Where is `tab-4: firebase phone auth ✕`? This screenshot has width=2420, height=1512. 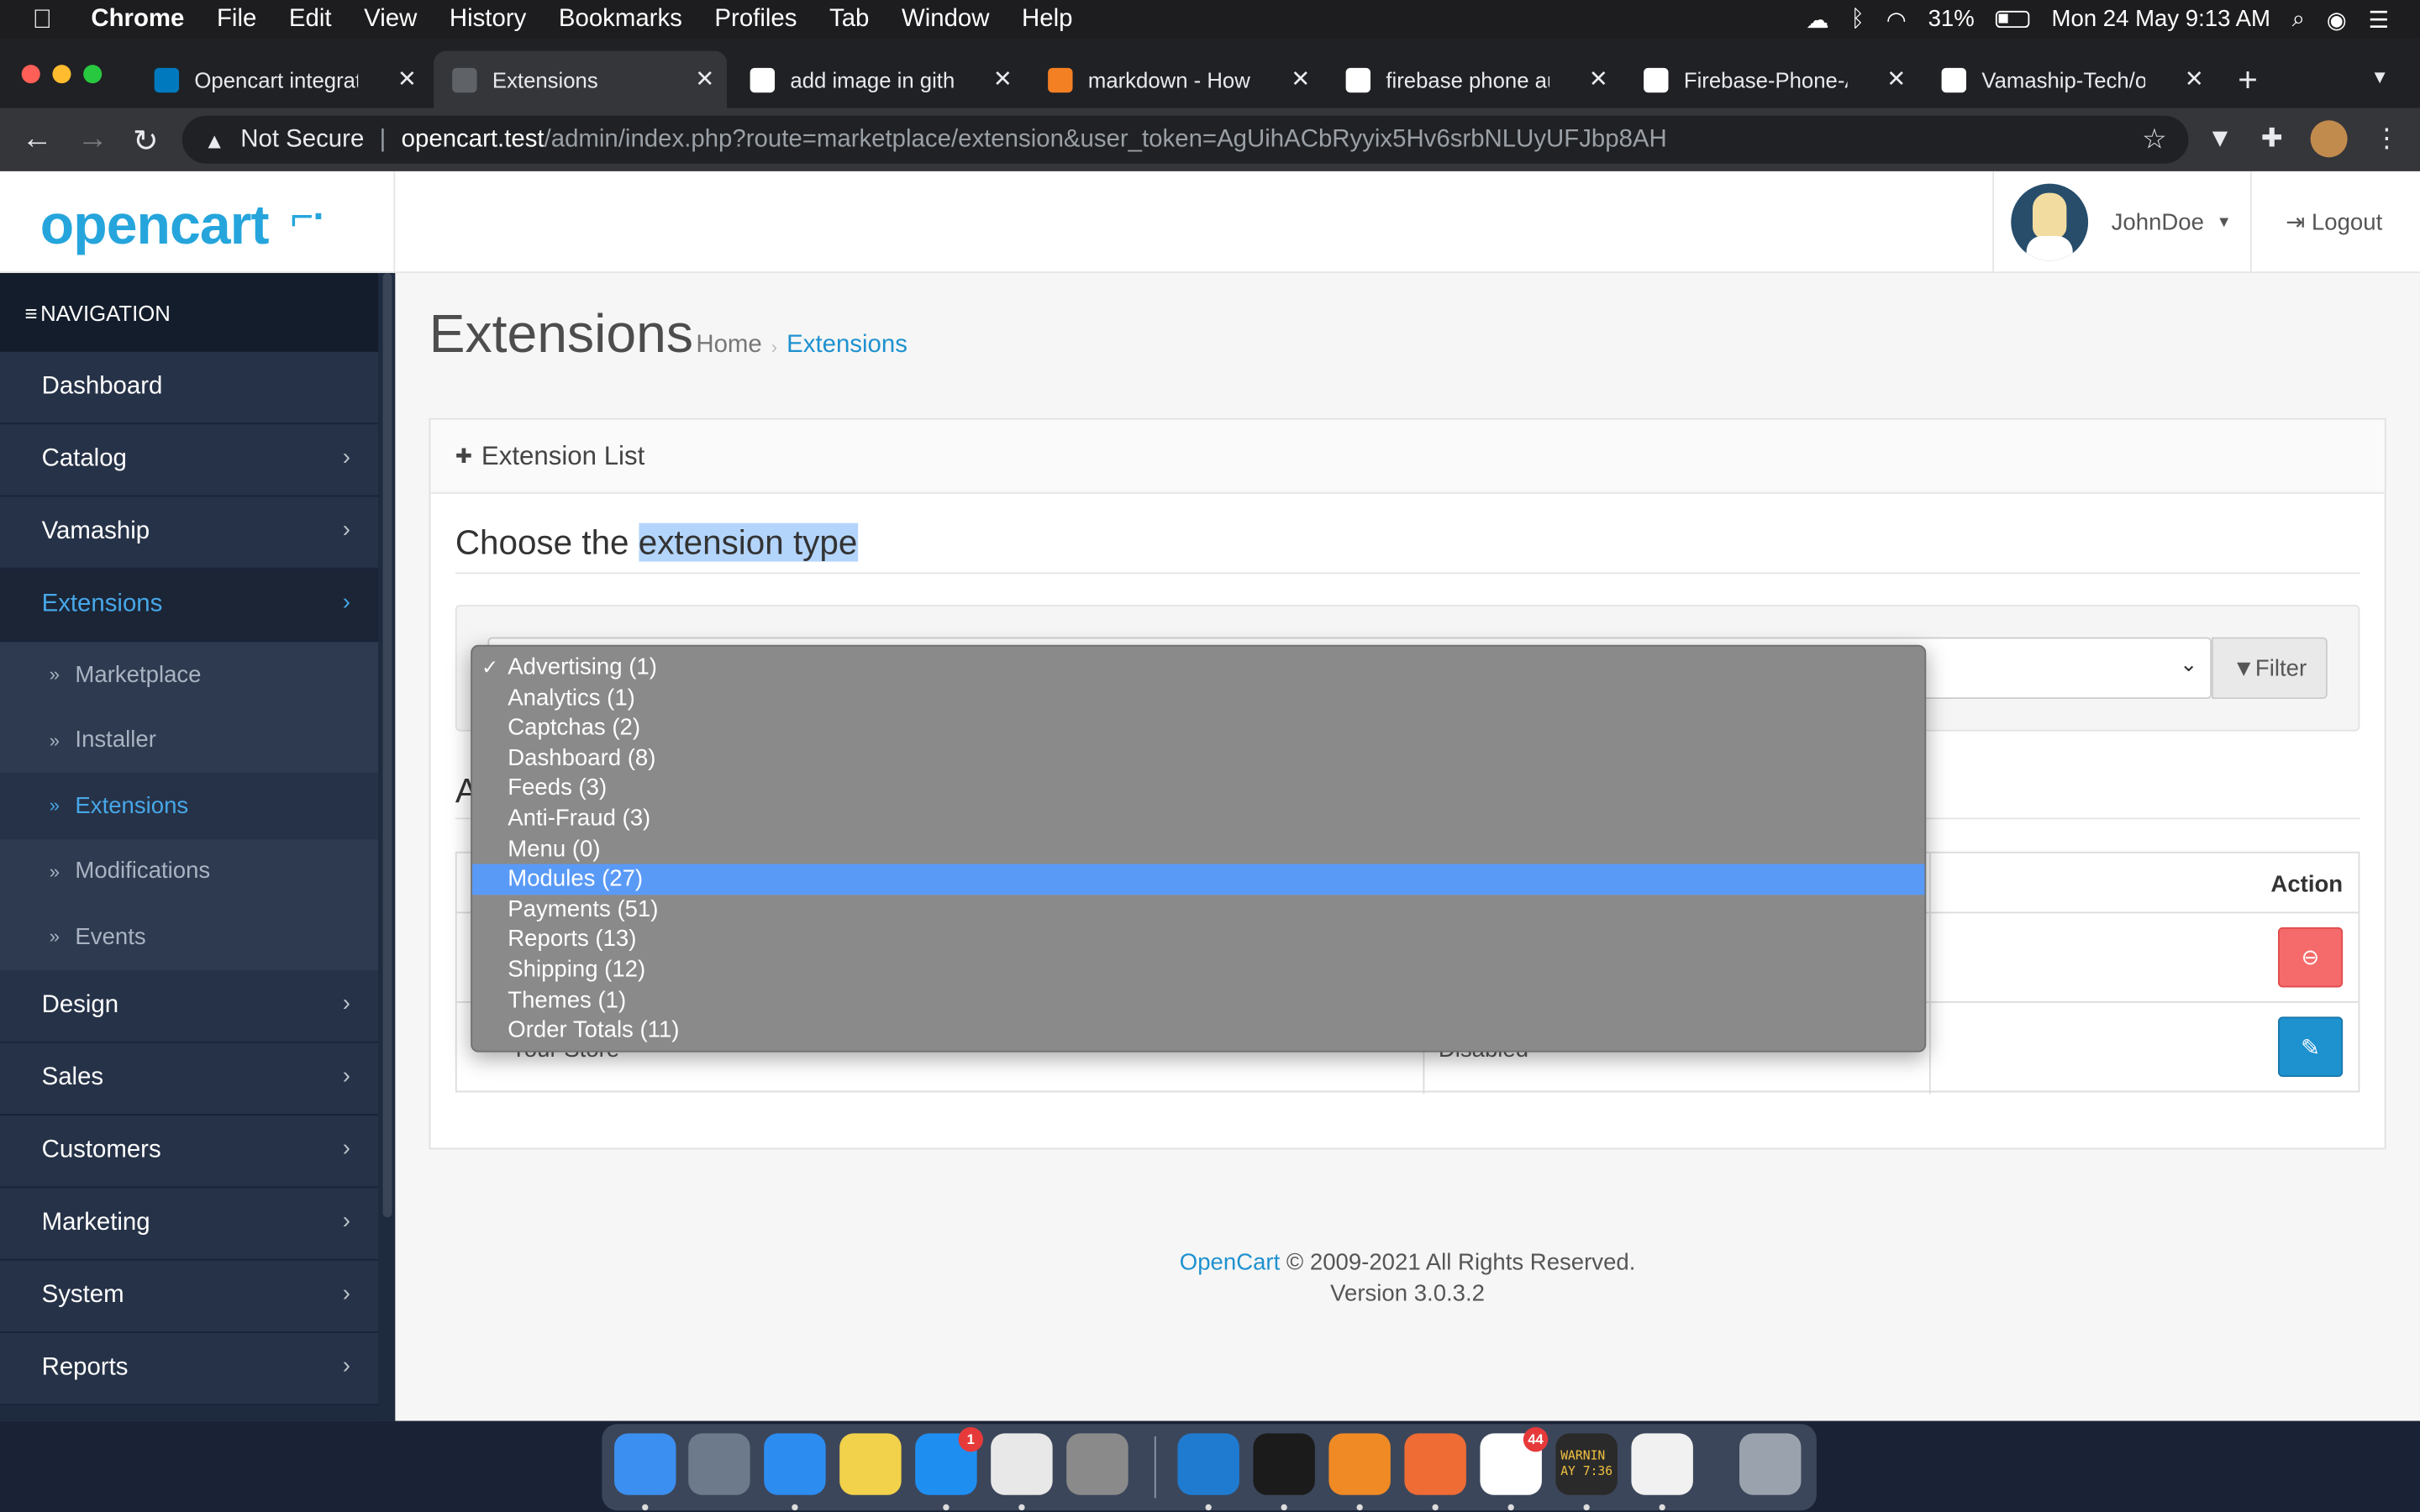 tab-4: firebase phone auth ✕ is located at coordinates (1474, 79).